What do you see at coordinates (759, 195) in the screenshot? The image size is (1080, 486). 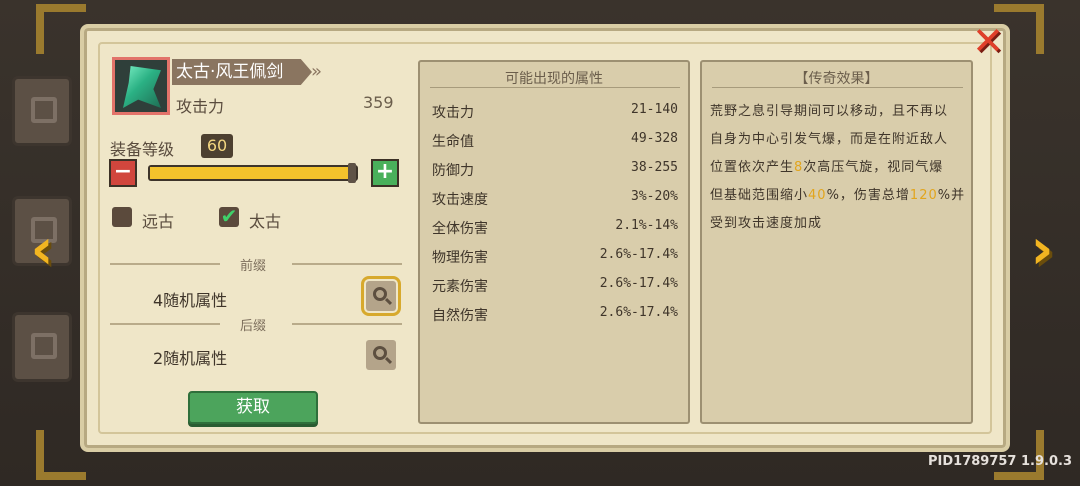 I see `effect-text: 但基础范围缩小` at bounding box center [759, 195].